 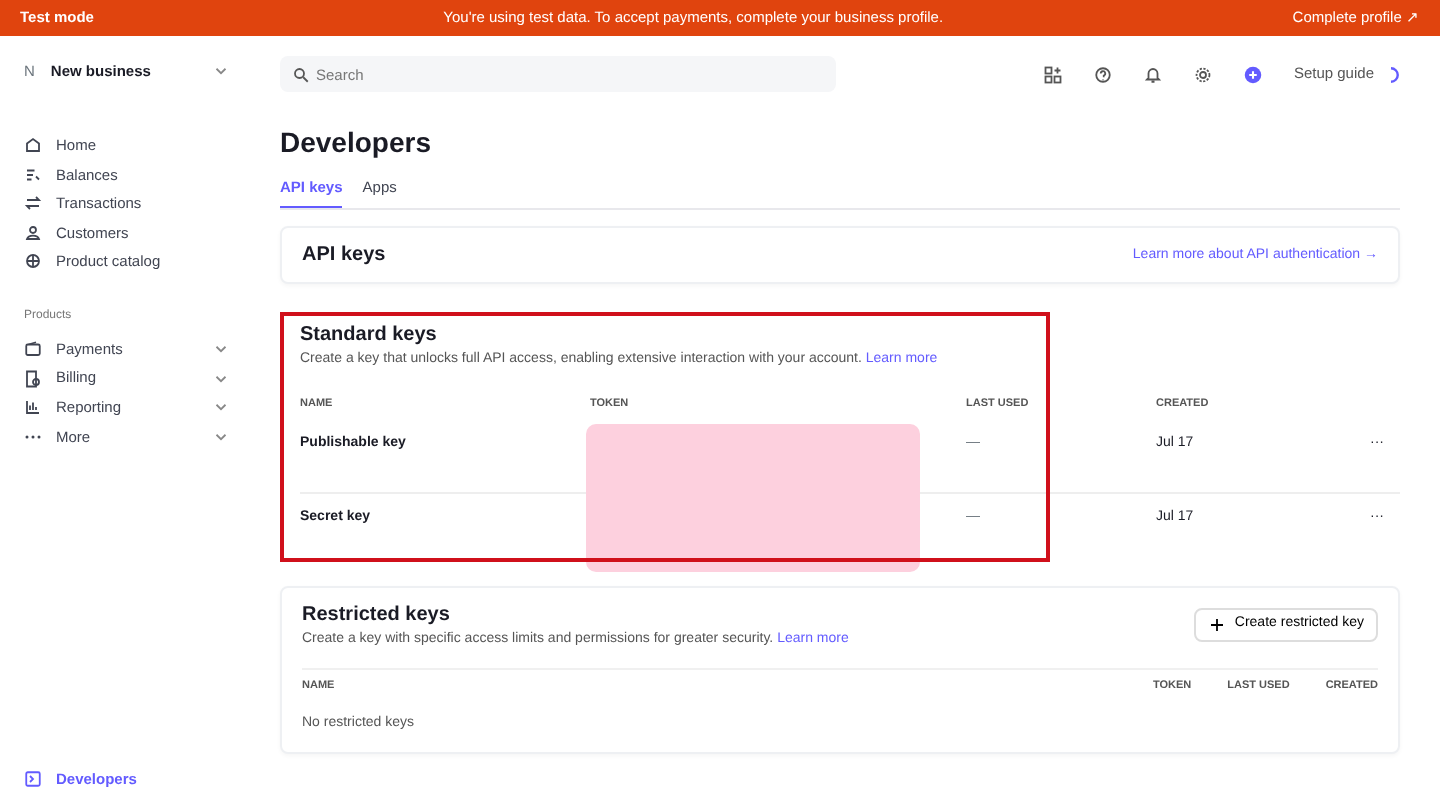 What do you see at coordinates (33, 349) in the screenshot?
I see `wallet-icon` at bounding box center [33, 349].